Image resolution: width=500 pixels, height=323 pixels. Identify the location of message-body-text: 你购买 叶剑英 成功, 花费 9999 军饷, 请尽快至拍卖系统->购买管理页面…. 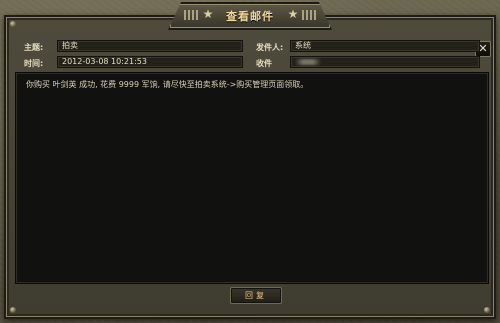
(167, 84).